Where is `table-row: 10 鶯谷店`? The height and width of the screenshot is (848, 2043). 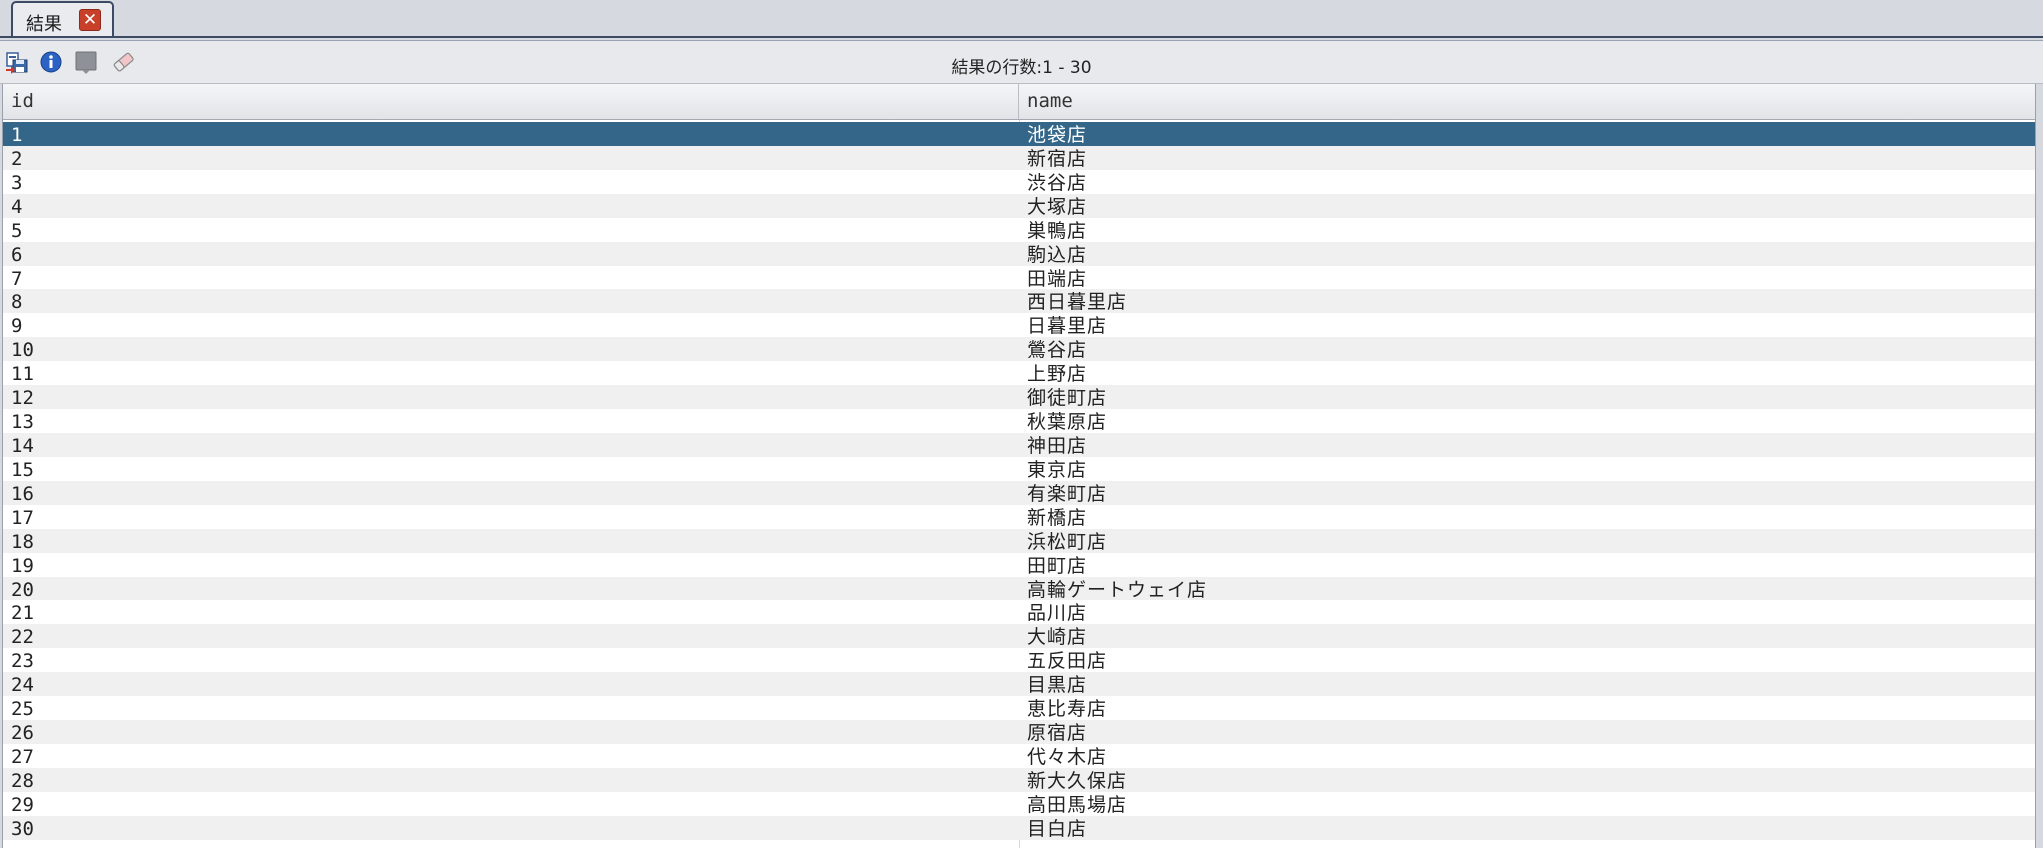
table-row: 10 鶯谷店 is located at coordinates (1019, 349).